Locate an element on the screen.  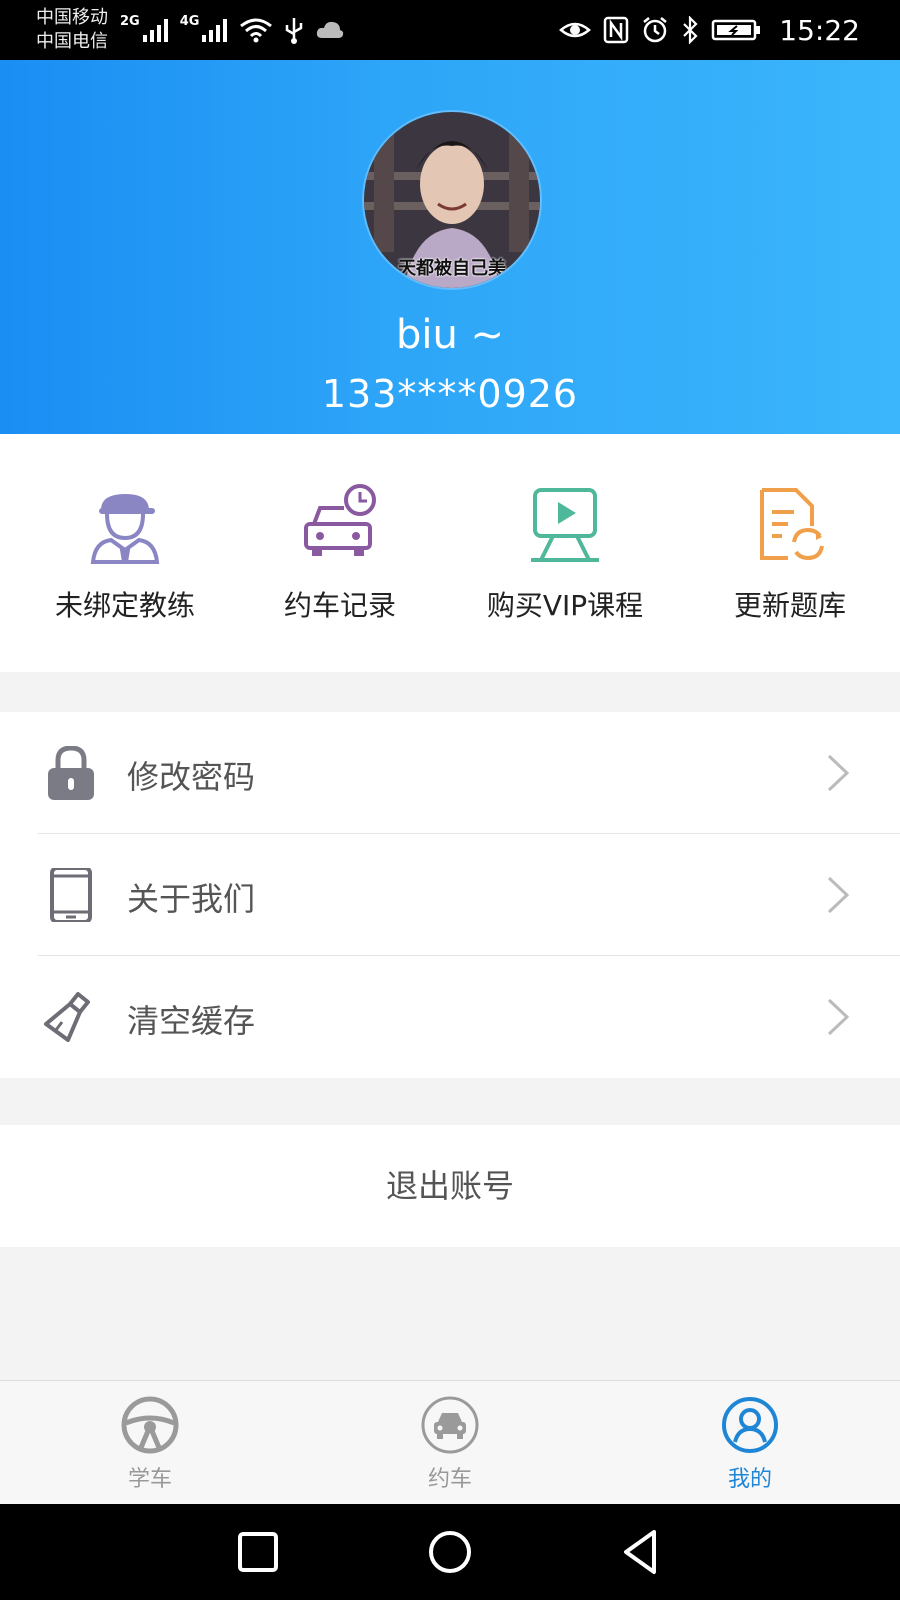
menu-item-label: 关于我们 is located at coordinates (191, 899).